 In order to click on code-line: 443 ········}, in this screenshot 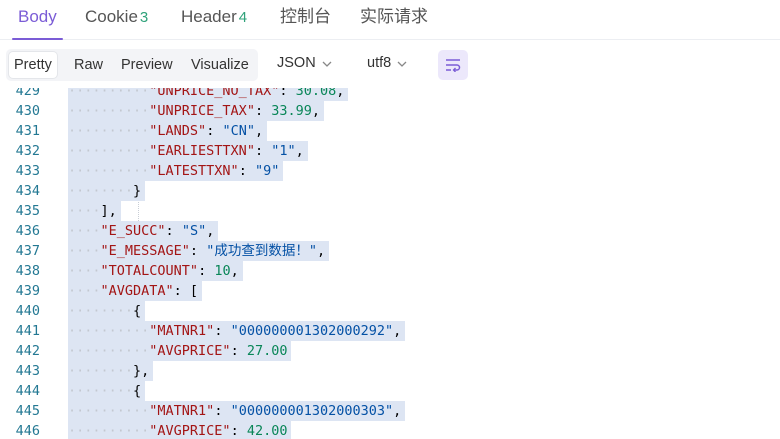, I will do `click(390, 371)`.